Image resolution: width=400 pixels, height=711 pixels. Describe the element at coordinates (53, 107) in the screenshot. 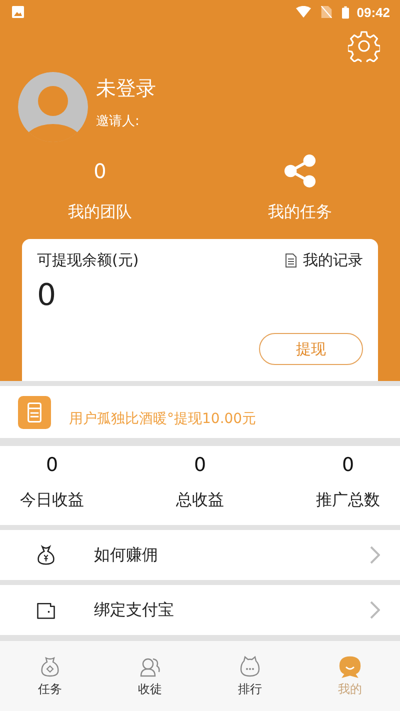

I see `avatar` at that location.